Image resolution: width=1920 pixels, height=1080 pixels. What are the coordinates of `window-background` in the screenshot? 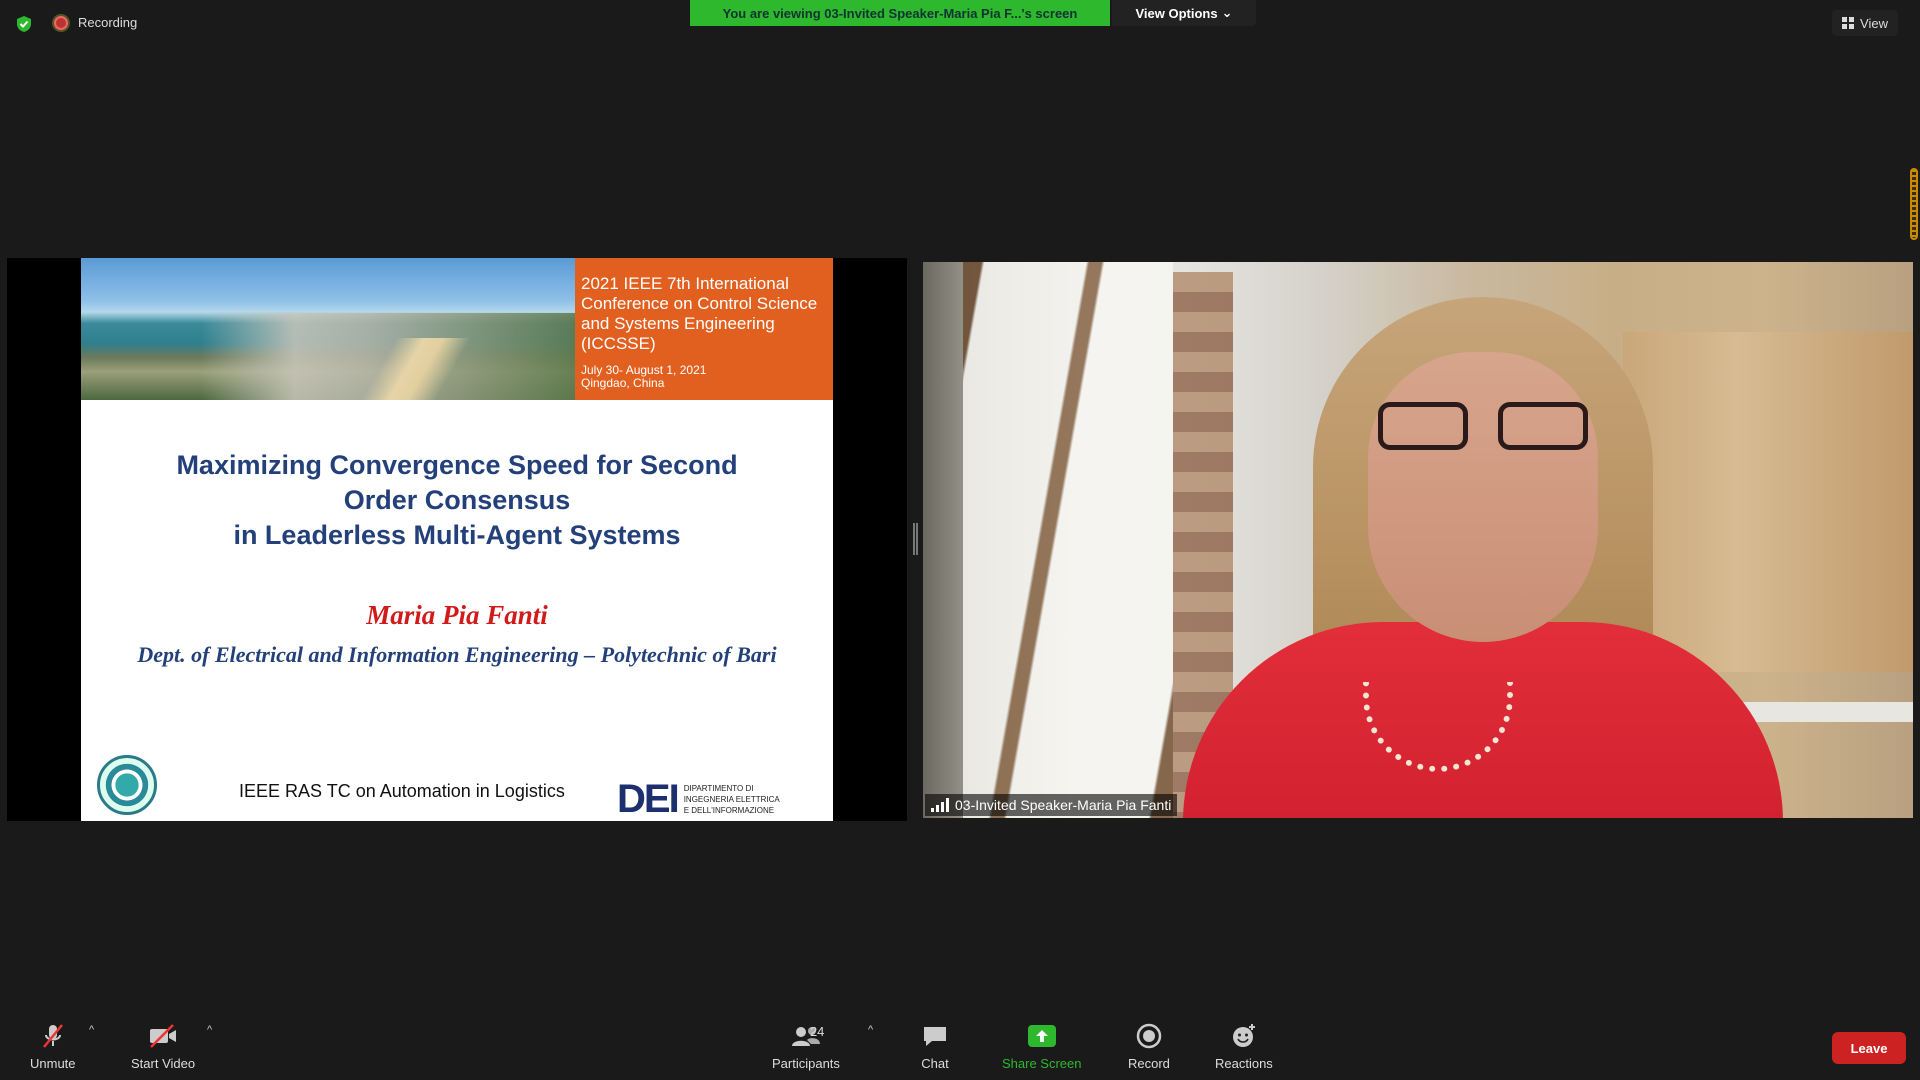 It's located at (1068, 540).